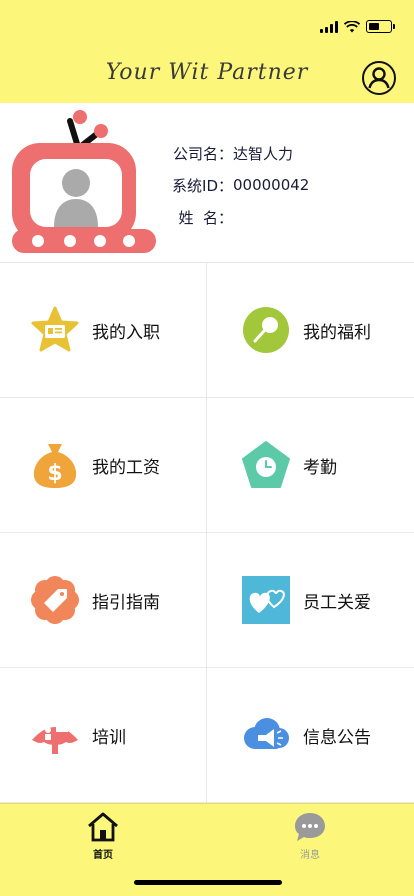 The width and height of the screenshot is (414, 896). Describe the element at coordinates (271, 185) in the screenshot. I see `system-id-value: 00000042` at that location.